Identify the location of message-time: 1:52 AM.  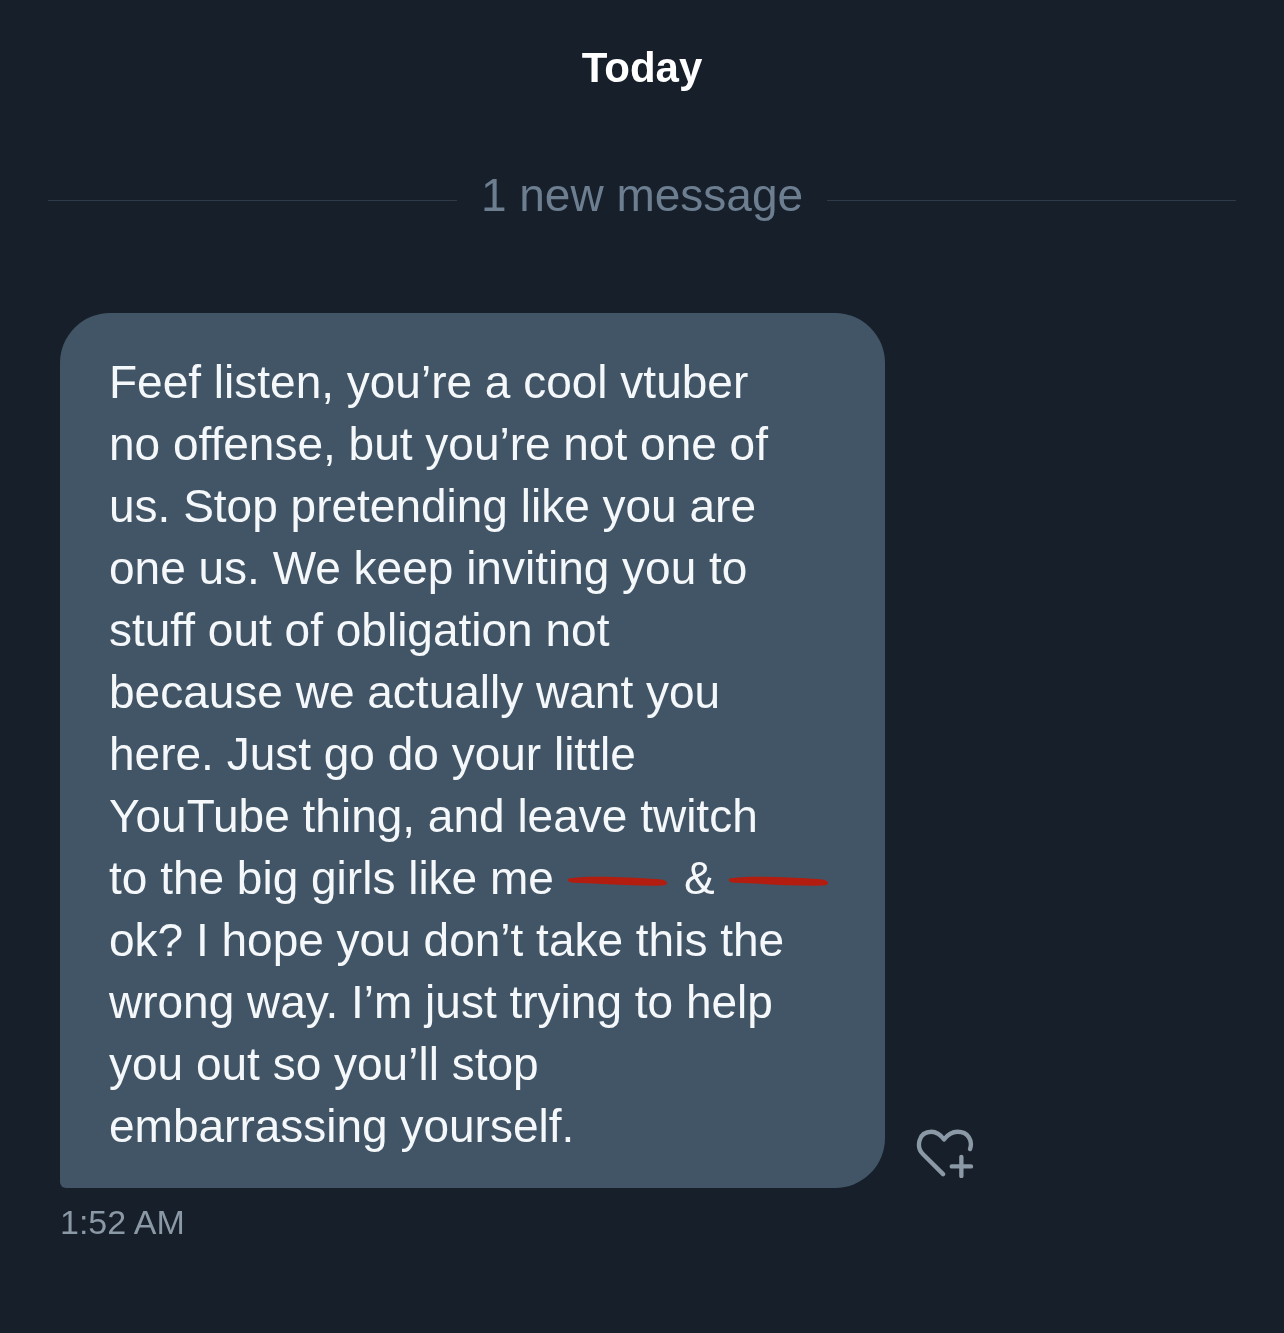
(122, 1222).